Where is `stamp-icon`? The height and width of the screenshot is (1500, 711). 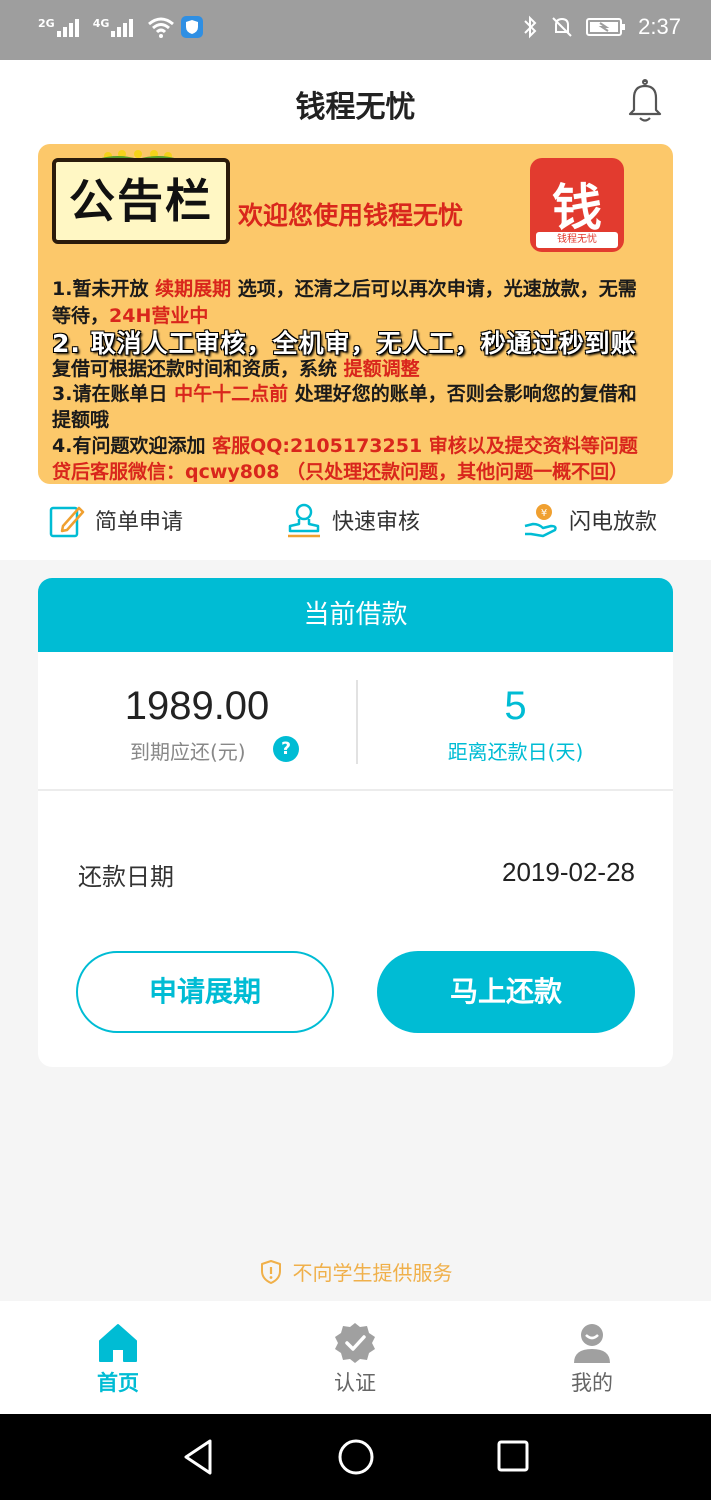 stamp-icon is located at coordinates (304, 520).